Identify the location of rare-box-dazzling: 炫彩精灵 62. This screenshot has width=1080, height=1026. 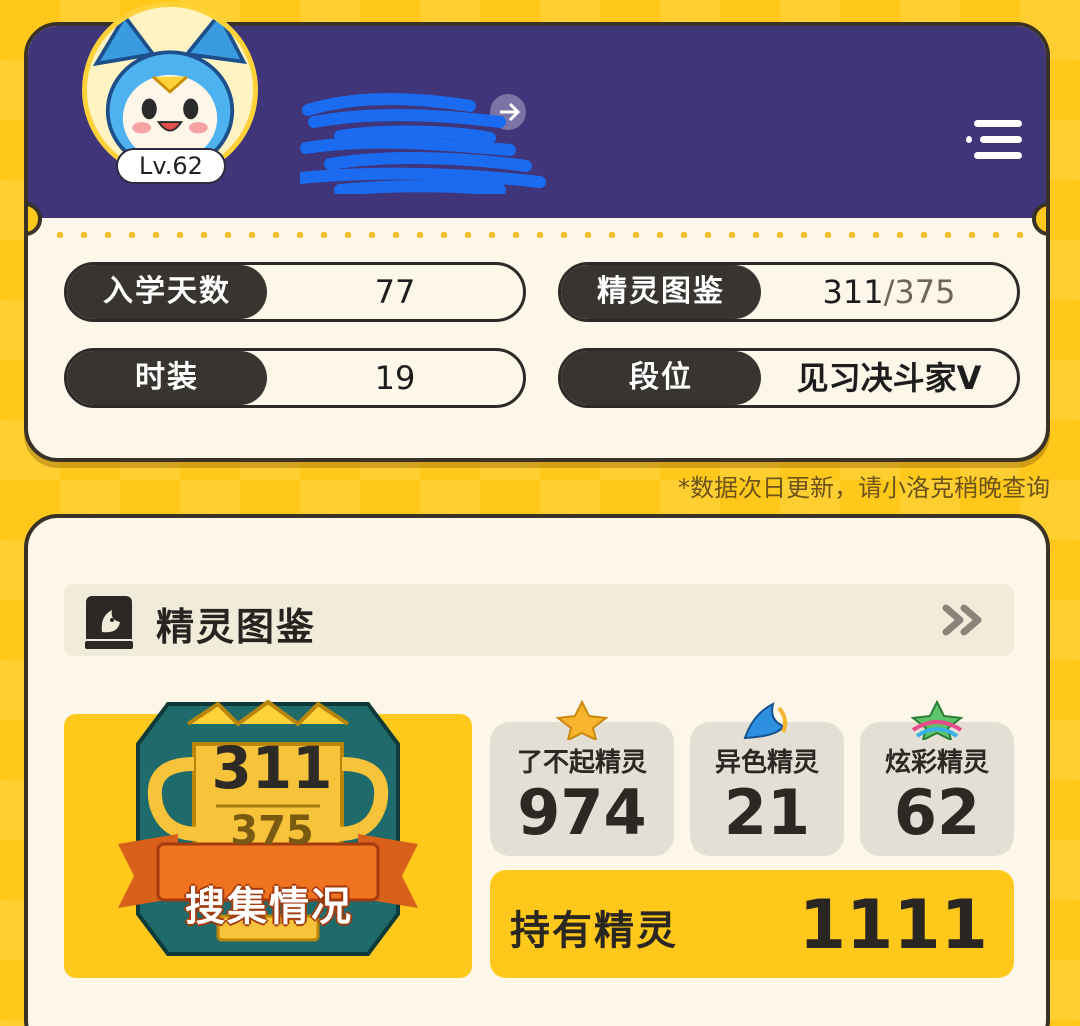
(937, 777).